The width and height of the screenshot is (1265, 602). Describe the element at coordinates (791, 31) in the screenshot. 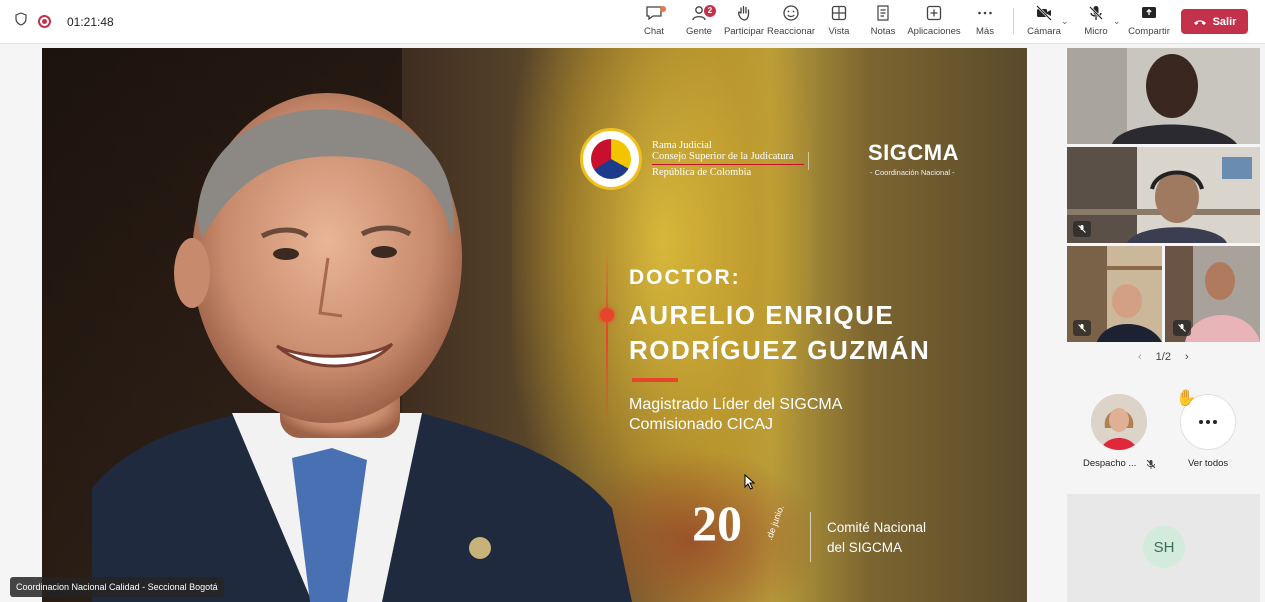

I see `react-label: Reaccionar` at that location.